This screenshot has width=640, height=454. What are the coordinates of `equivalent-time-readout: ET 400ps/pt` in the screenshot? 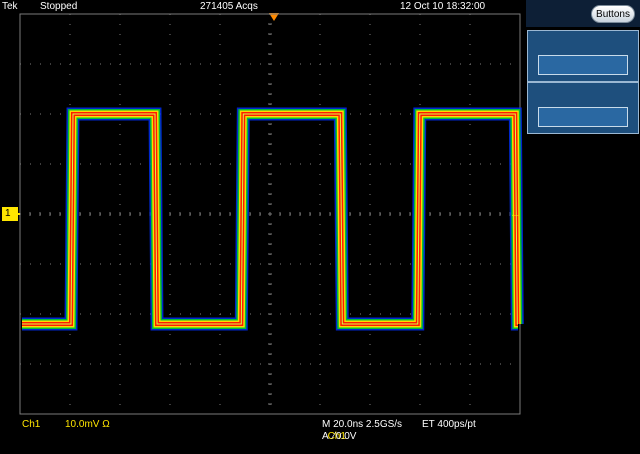 It's located at (449, 424).